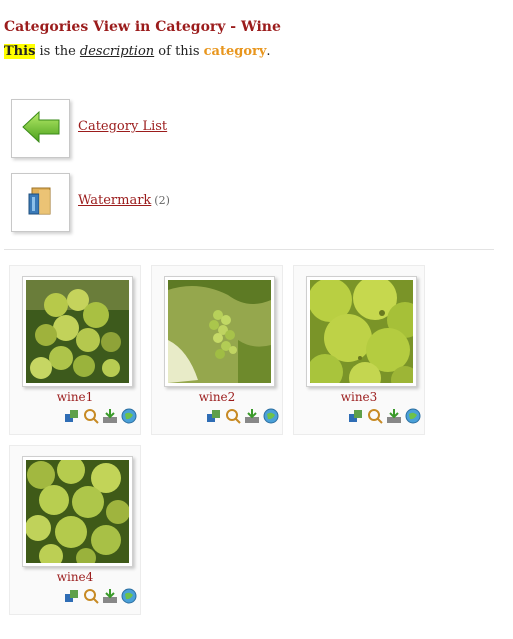  I want to click on image-actions-wine2, so click(242, 416).